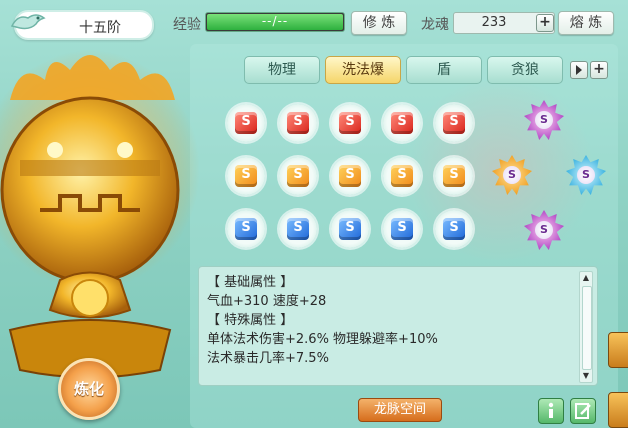 The image size is (628, 428). I want to click on basic-attr-line: 气血+310 速度+28, so click(267, 301).